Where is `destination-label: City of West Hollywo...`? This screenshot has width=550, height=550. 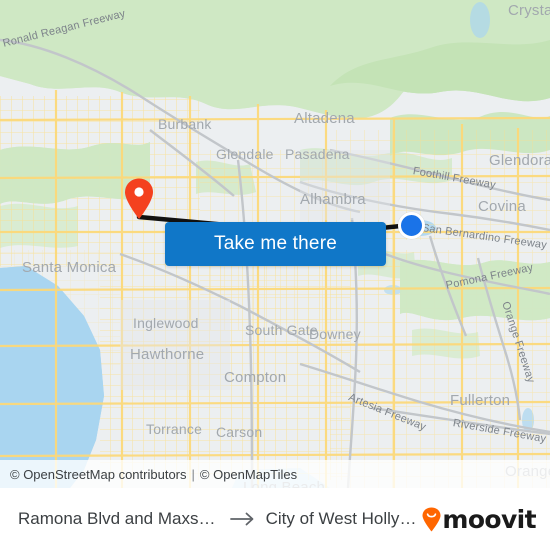 destination-label: City of West Hollywo... is located at coordinates (344, 518).